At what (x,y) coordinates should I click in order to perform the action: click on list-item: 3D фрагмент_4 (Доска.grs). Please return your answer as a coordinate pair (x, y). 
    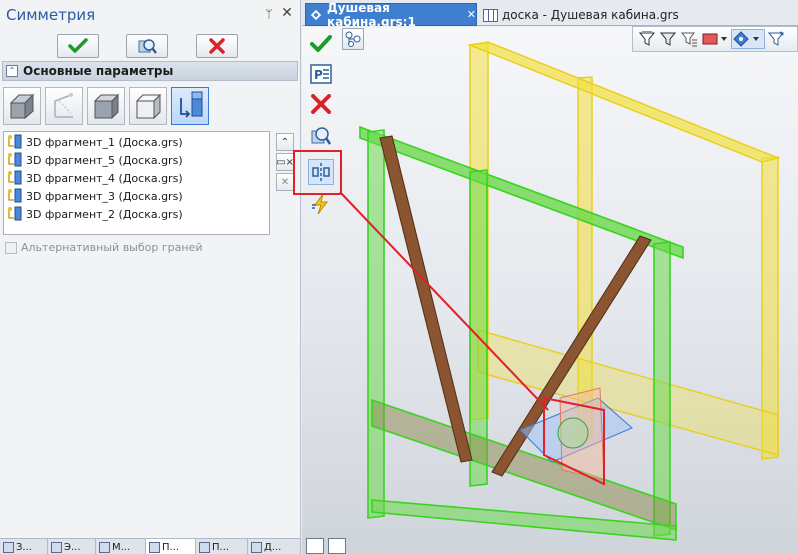
    Looking at the image, I should click on (136, 178).